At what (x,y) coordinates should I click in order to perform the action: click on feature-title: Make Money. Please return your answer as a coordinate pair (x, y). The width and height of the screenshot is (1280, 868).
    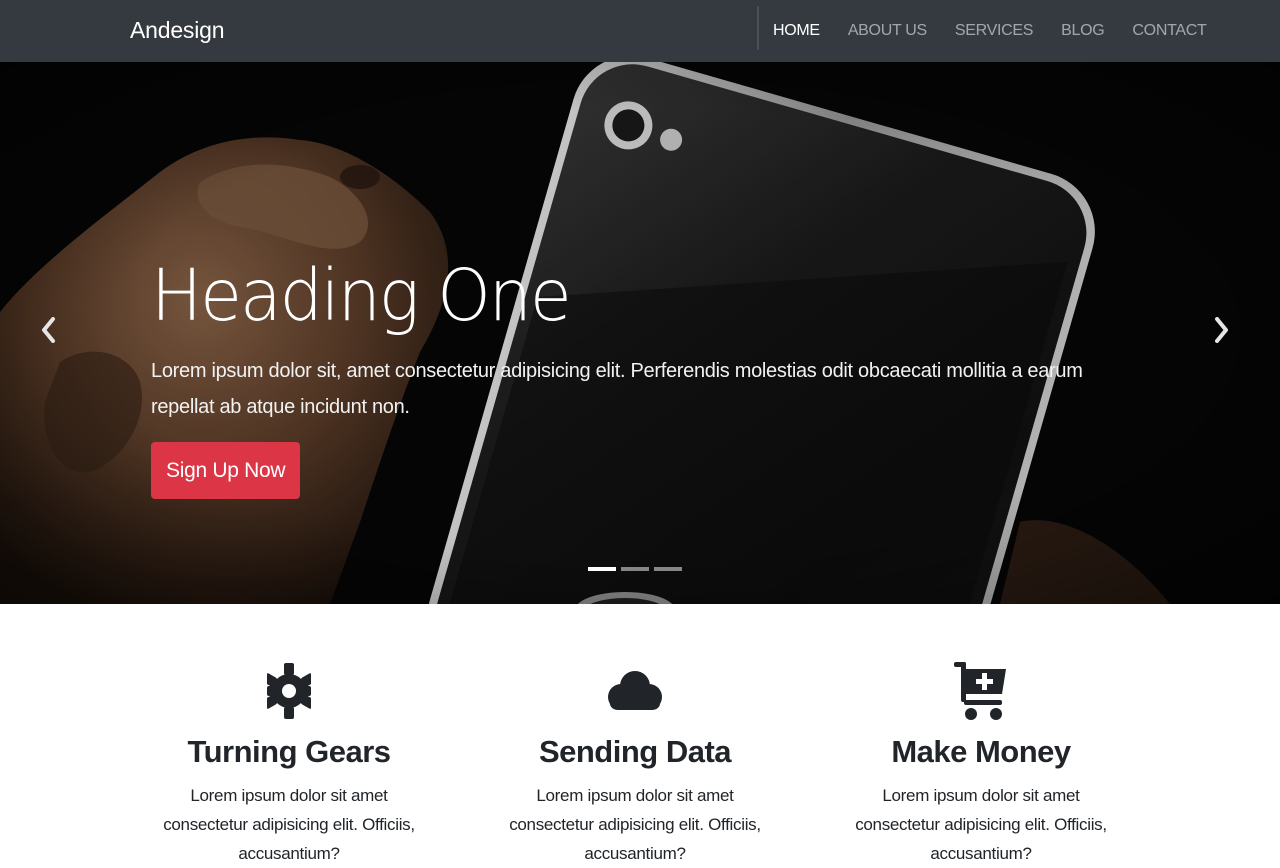
    Looking at the image, I should click on (981, 751).